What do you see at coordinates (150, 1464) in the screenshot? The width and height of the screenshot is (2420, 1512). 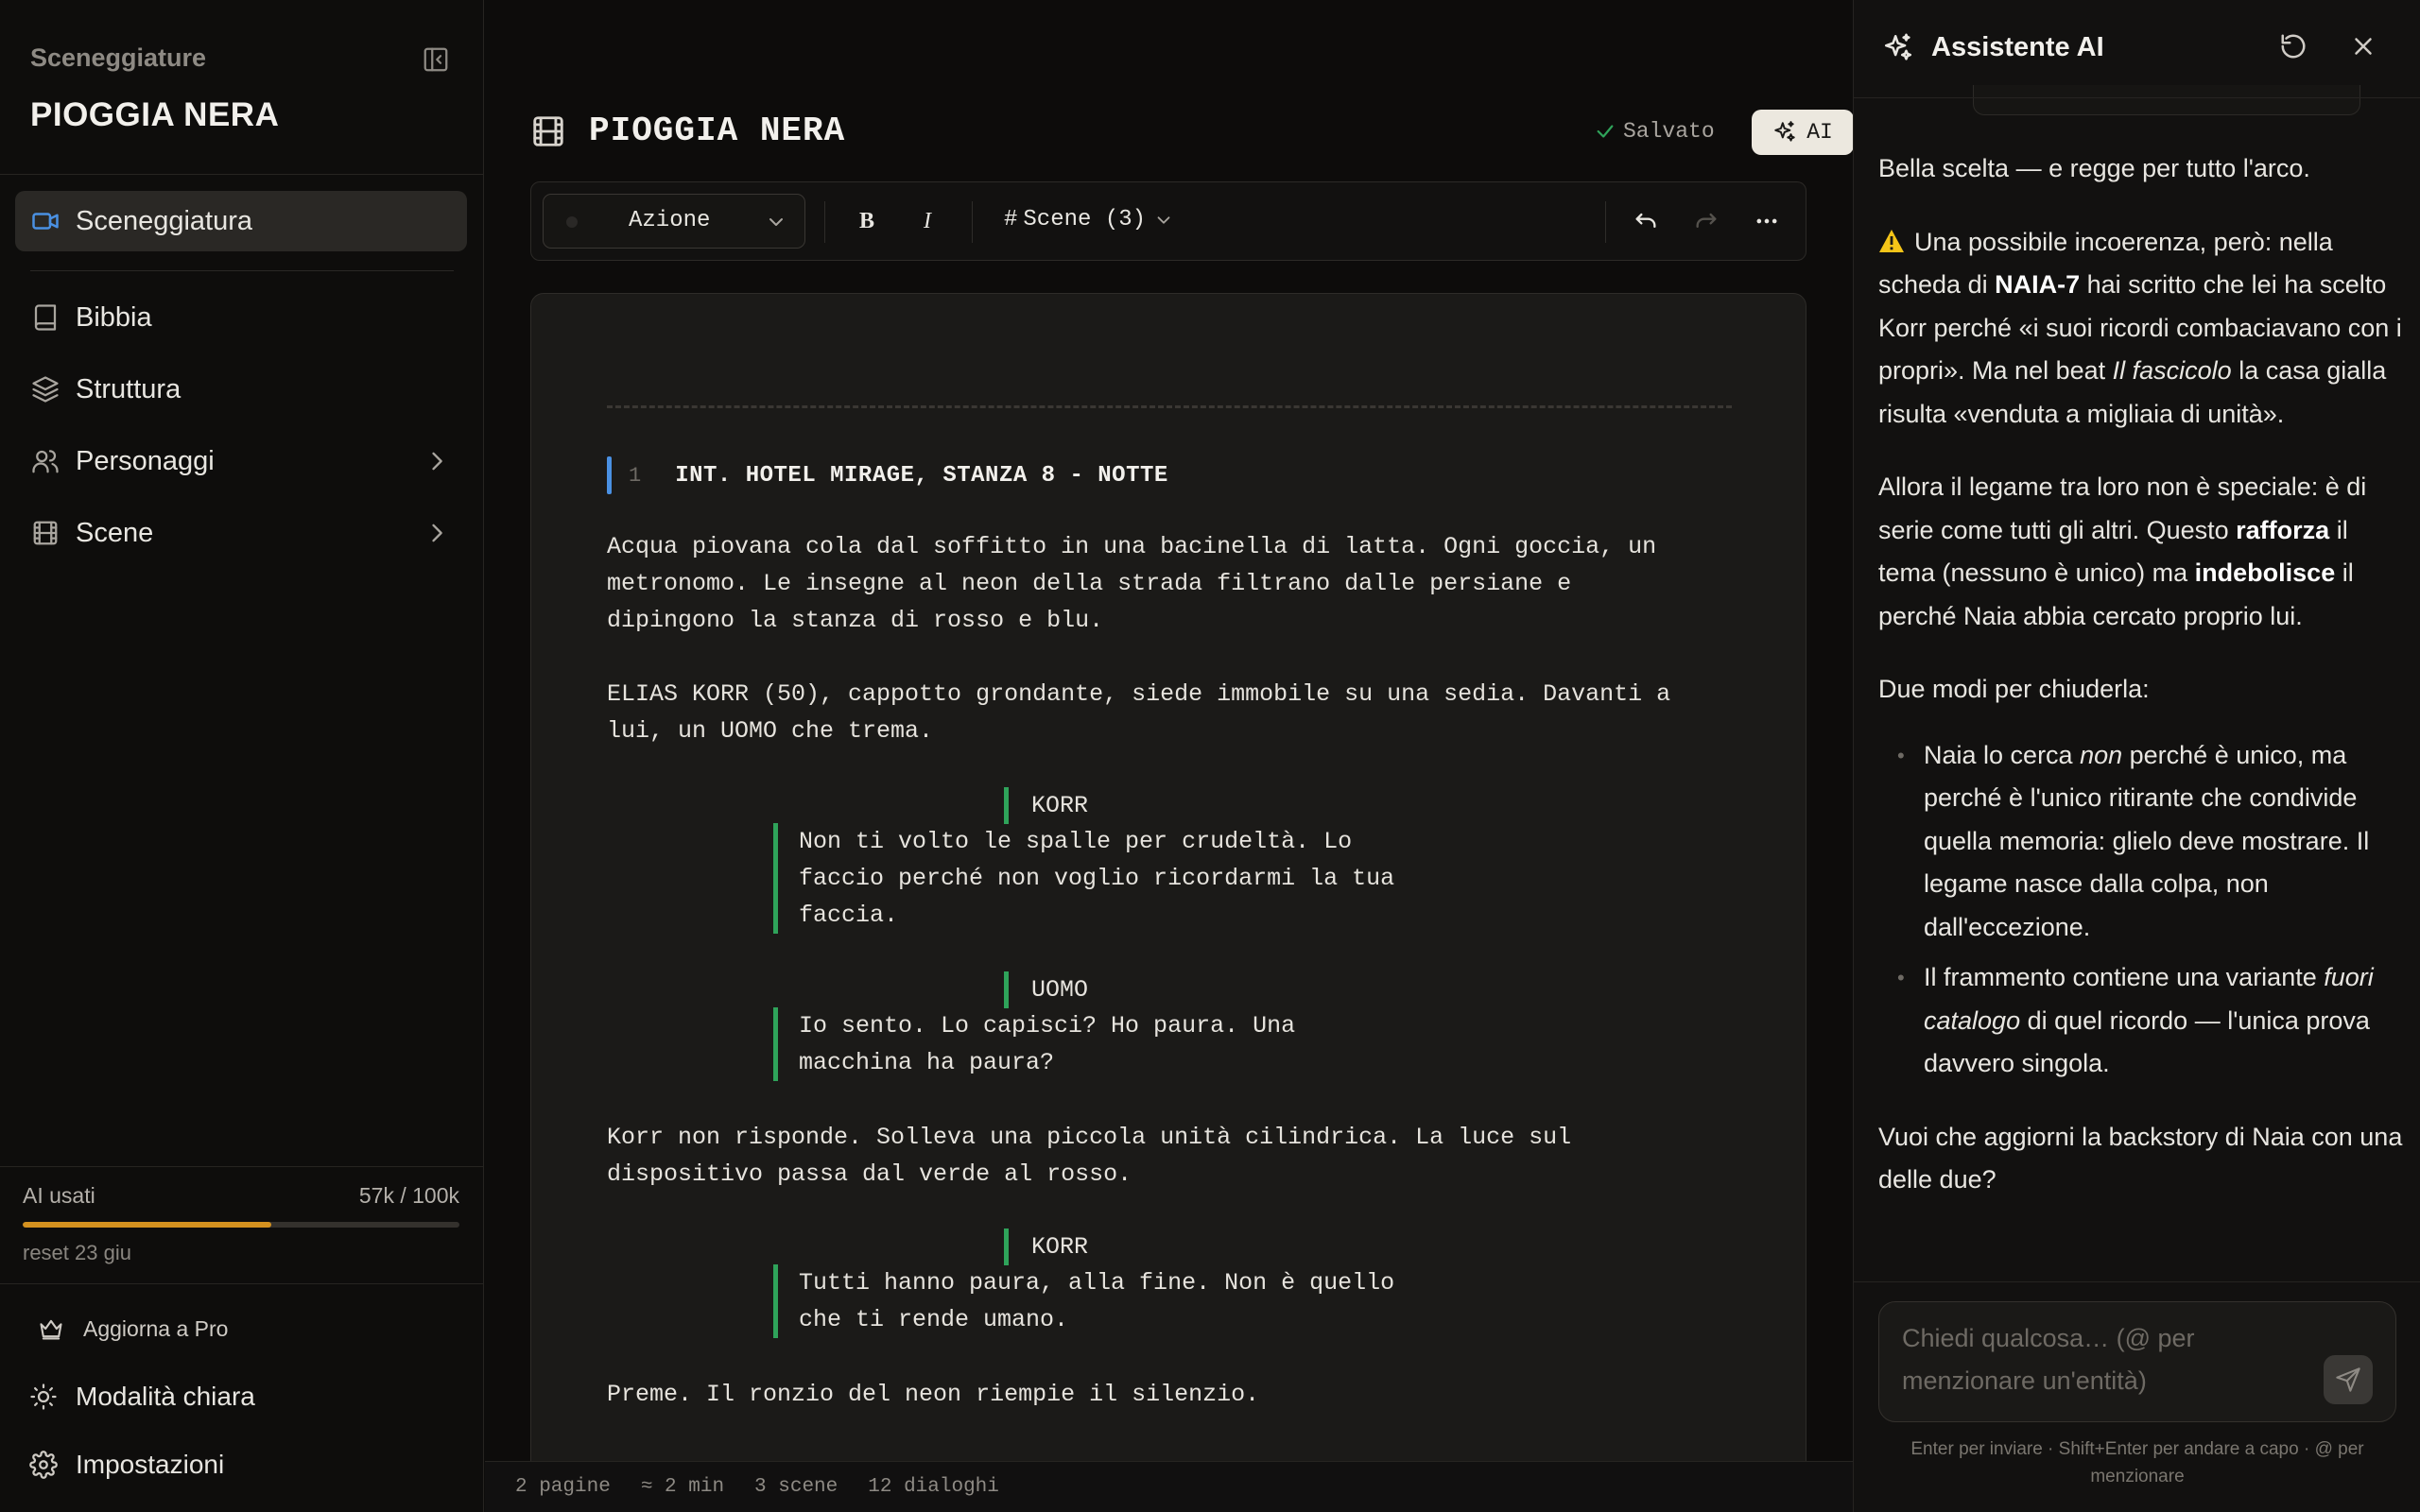 I see `settings-label: Impostazioni` at bounding box center [150, 1464].